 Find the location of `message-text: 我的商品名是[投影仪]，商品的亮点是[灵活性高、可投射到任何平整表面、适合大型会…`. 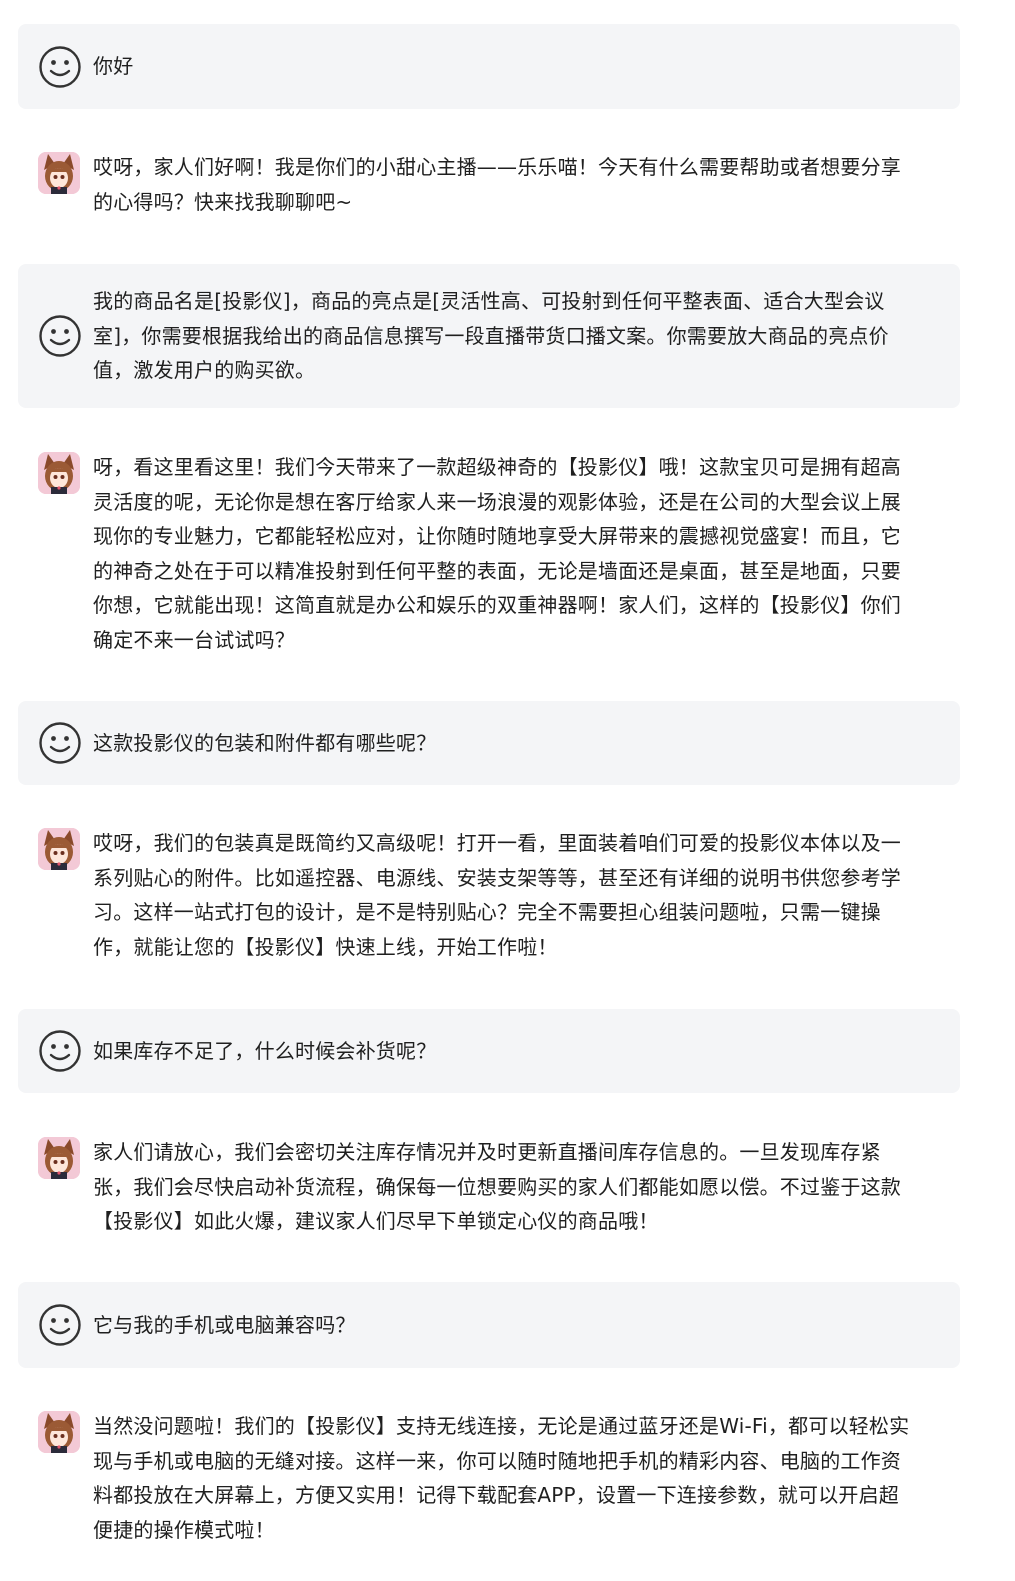

message-text: 我的商品名是[投影仪]，商品的亮点是[灵活性高、可投射到任何平整表面、适合大型会… is located at coordinates (491, 335).